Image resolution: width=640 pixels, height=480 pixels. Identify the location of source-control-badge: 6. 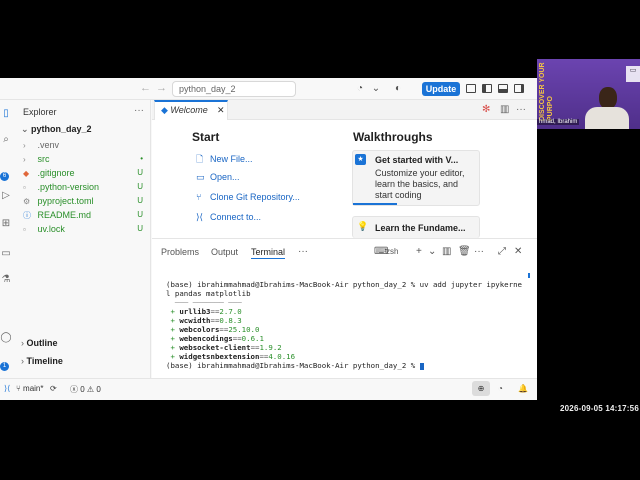
(4, 176).